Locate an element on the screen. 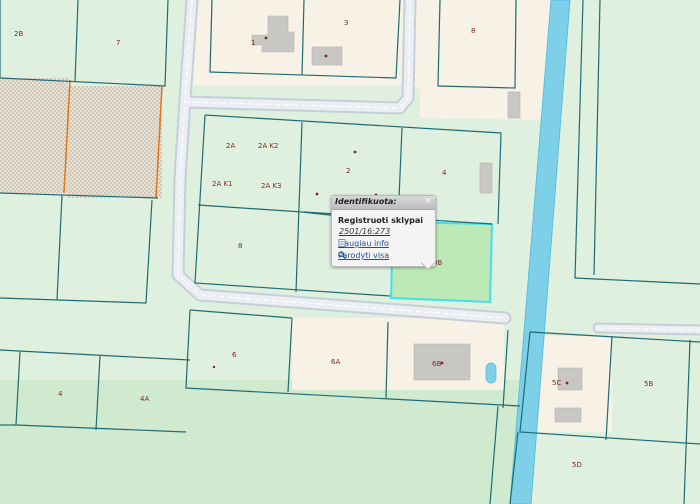 The image size is (700, 504). parcel-label-2a-k1: 2A K1 is located at coordinates (222, 184).